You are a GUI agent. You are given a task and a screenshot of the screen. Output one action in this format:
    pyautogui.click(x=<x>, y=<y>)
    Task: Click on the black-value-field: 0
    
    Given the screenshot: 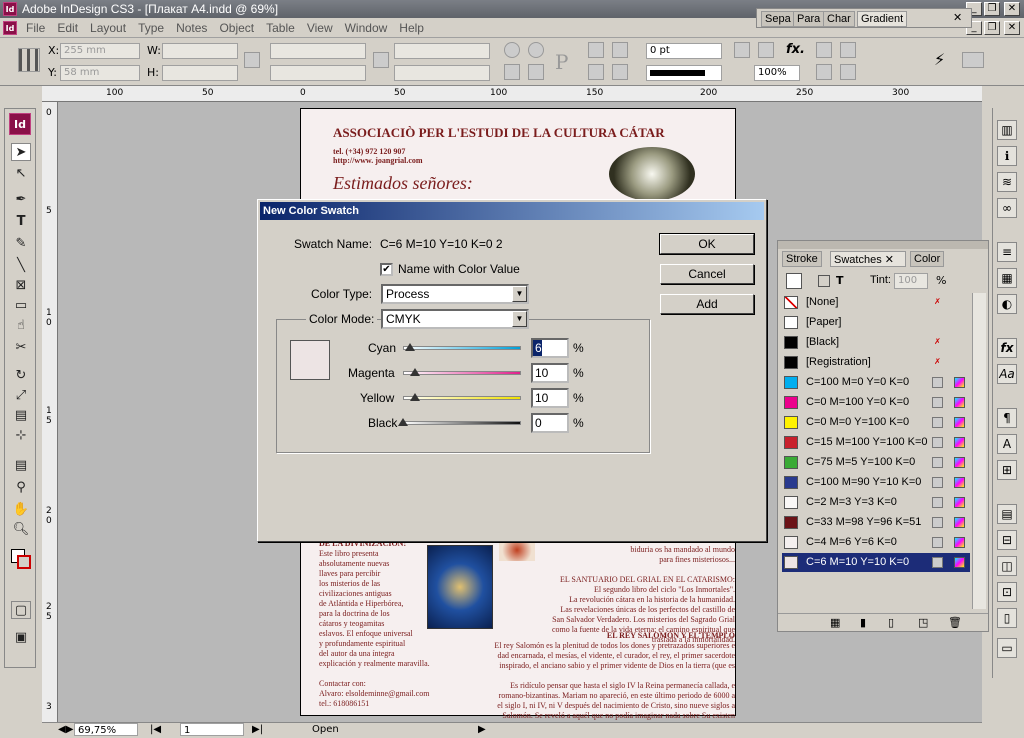 What is the action you would take?
    pyautogui.click(x=550, y=423)
    